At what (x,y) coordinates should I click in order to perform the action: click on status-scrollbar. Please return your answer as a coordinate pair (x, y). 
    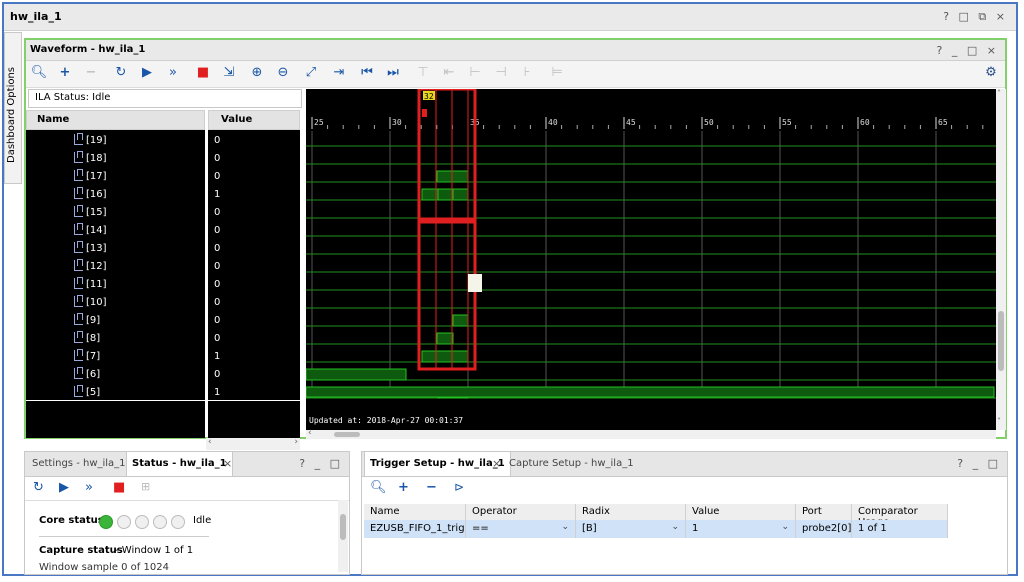
    Looking at the image, I should click on (343, 536).